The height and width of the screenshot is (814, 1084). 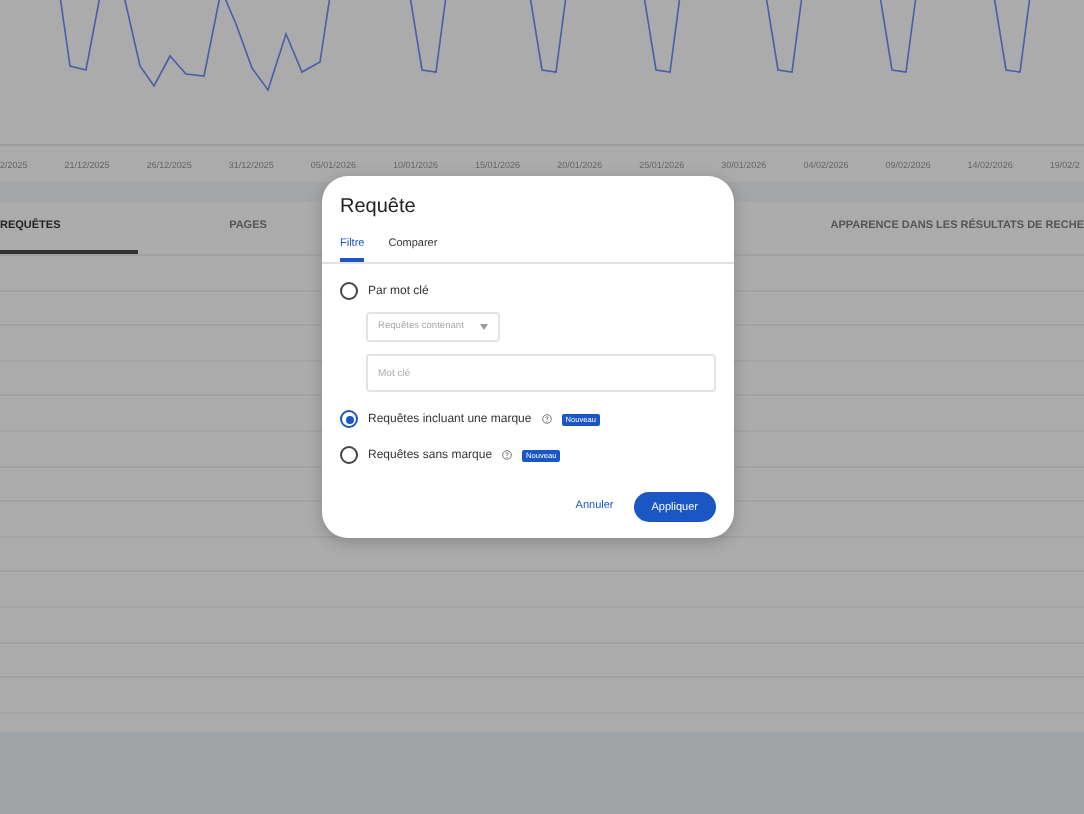 What do you see at coordinates (483, 327) in the screenshot?
I see `caret-icon` at bounding box center [483, 327].